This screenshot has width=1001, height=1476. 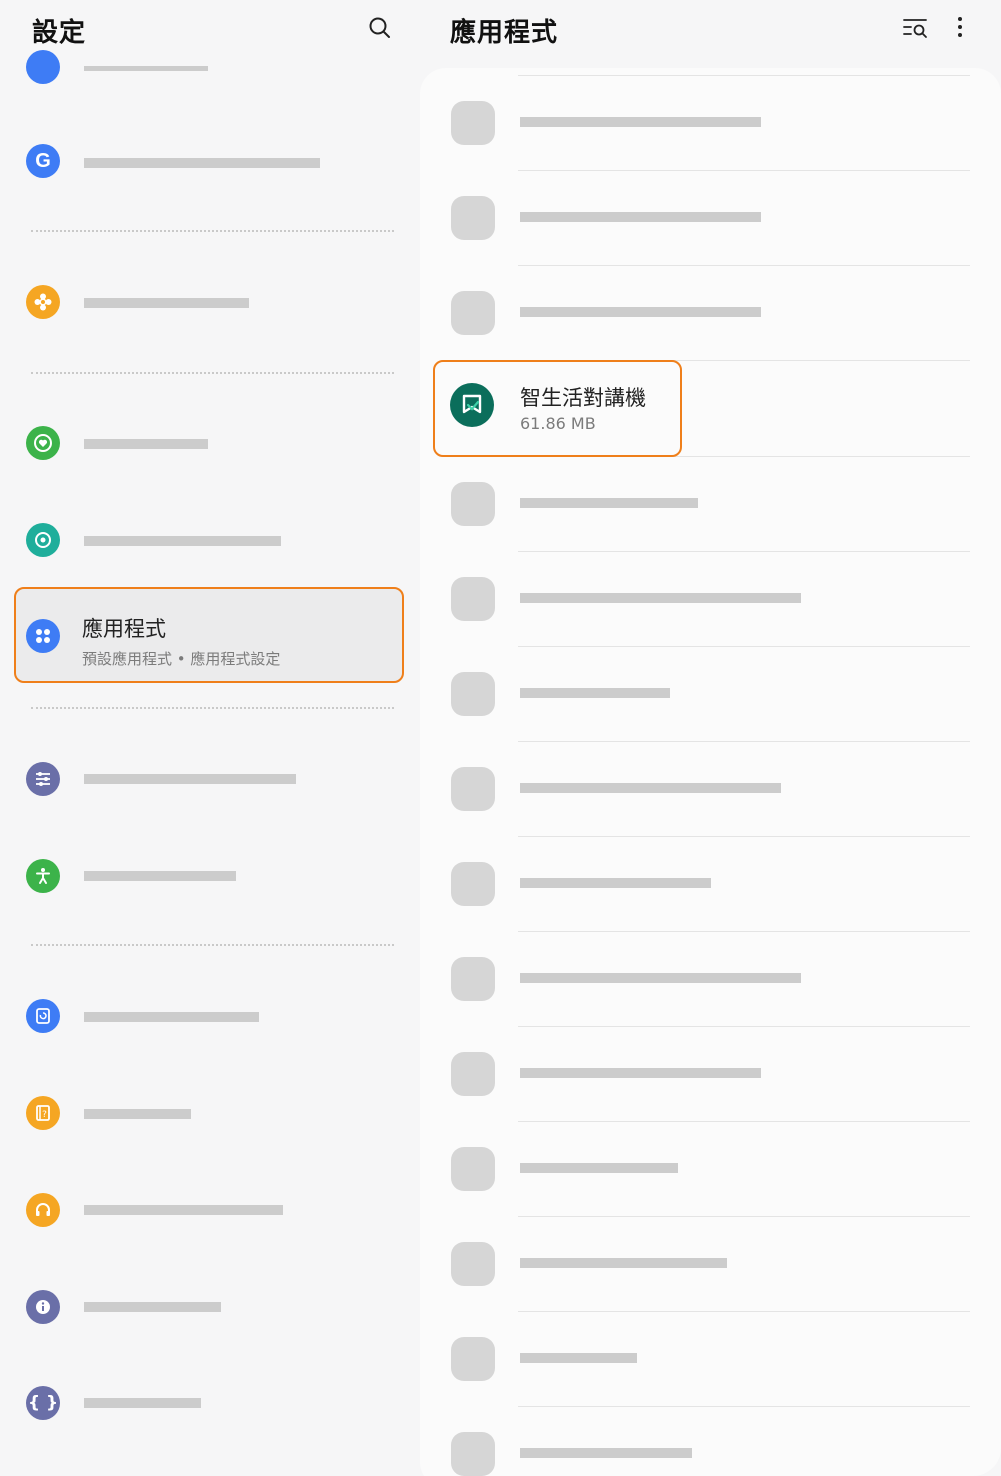 I want to click on more-vert-icon, so click(x=960, y=27).